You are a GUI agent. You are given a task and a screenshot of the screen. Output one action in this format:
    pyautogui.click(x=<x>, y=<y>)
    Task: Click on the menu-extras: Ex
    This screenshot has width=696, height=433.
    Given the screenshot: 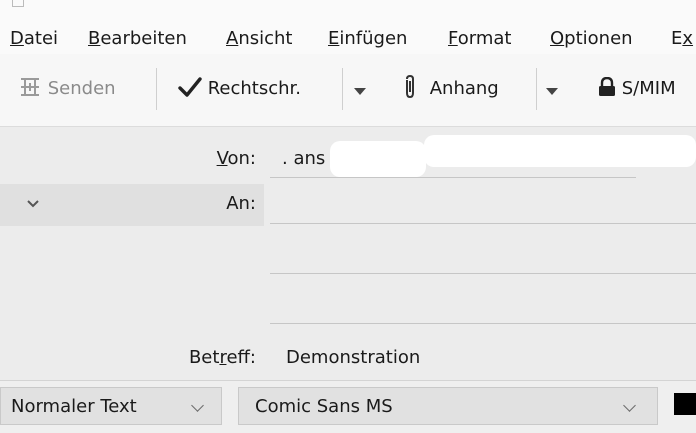 What is the action you would take?
    pyautogui.click(x=682, y=39)
    